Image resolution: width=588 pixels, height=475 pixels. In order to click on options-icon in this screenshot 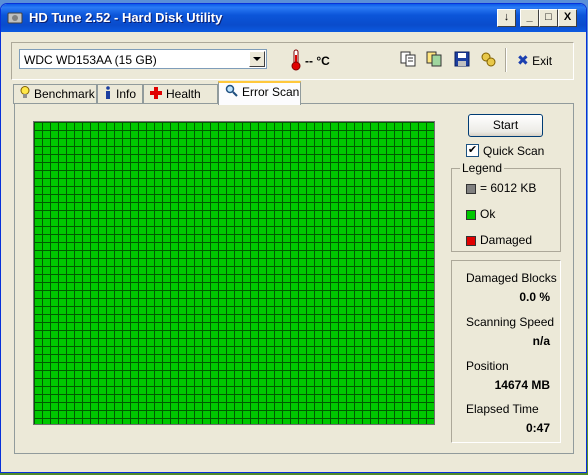, I will do `click(488, 59)`.